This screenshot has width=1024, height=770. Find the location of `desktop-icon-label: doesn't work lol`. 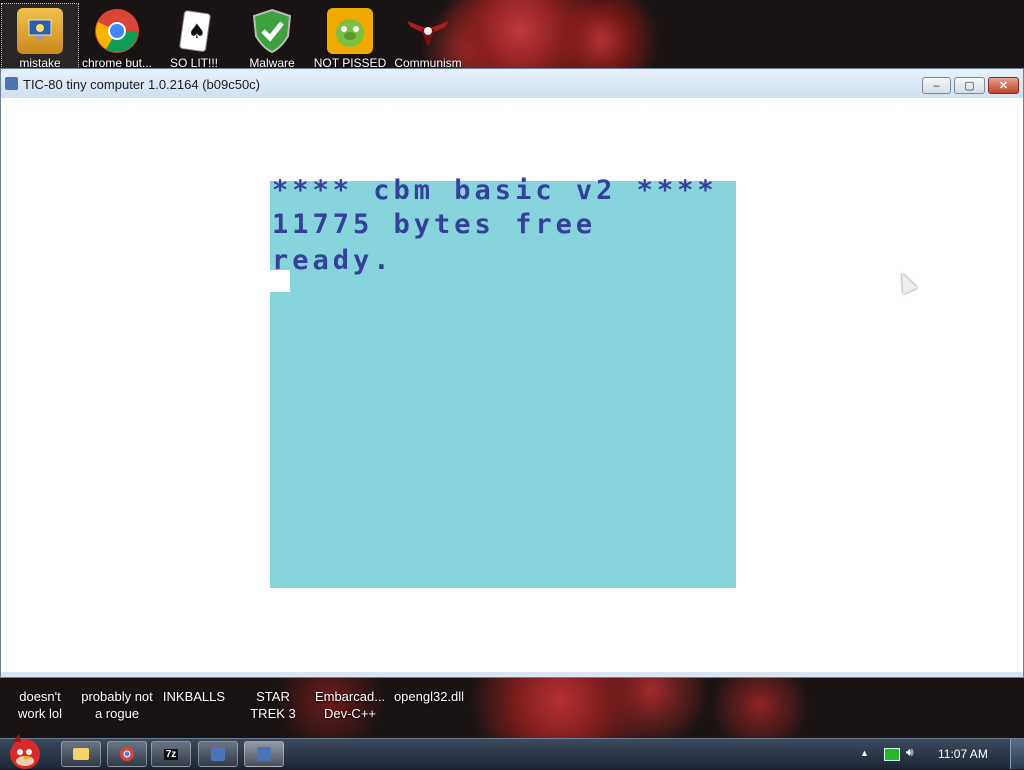

desktop-icon-label: doesn't work lol is located at coordinates (40, 705).